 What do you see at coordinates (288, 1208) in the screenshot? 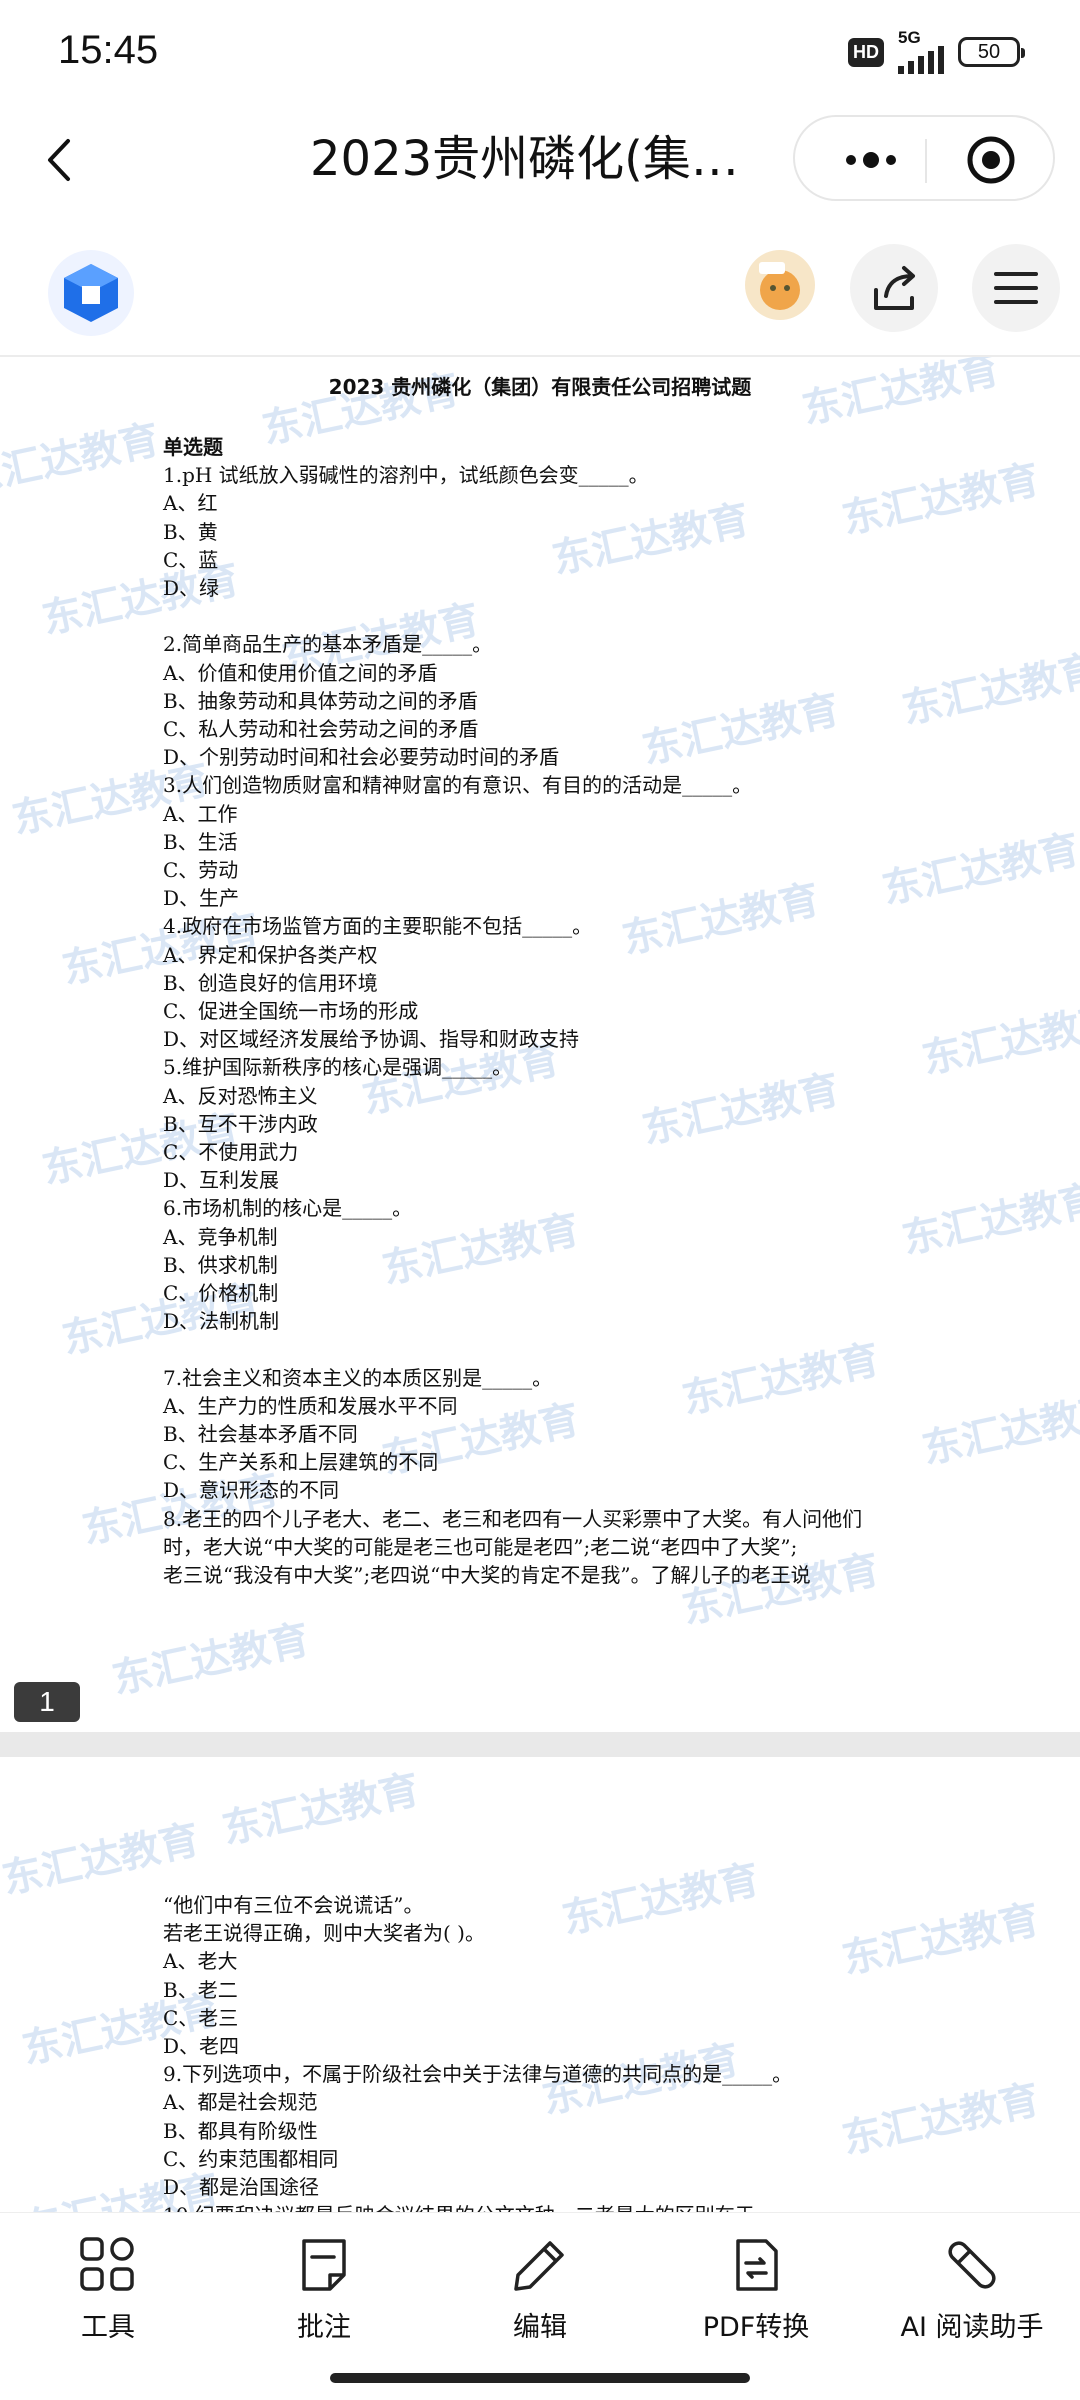
I see `document-line: 6.市场机制的核心是_____。` at bounding box center [288, 1208].